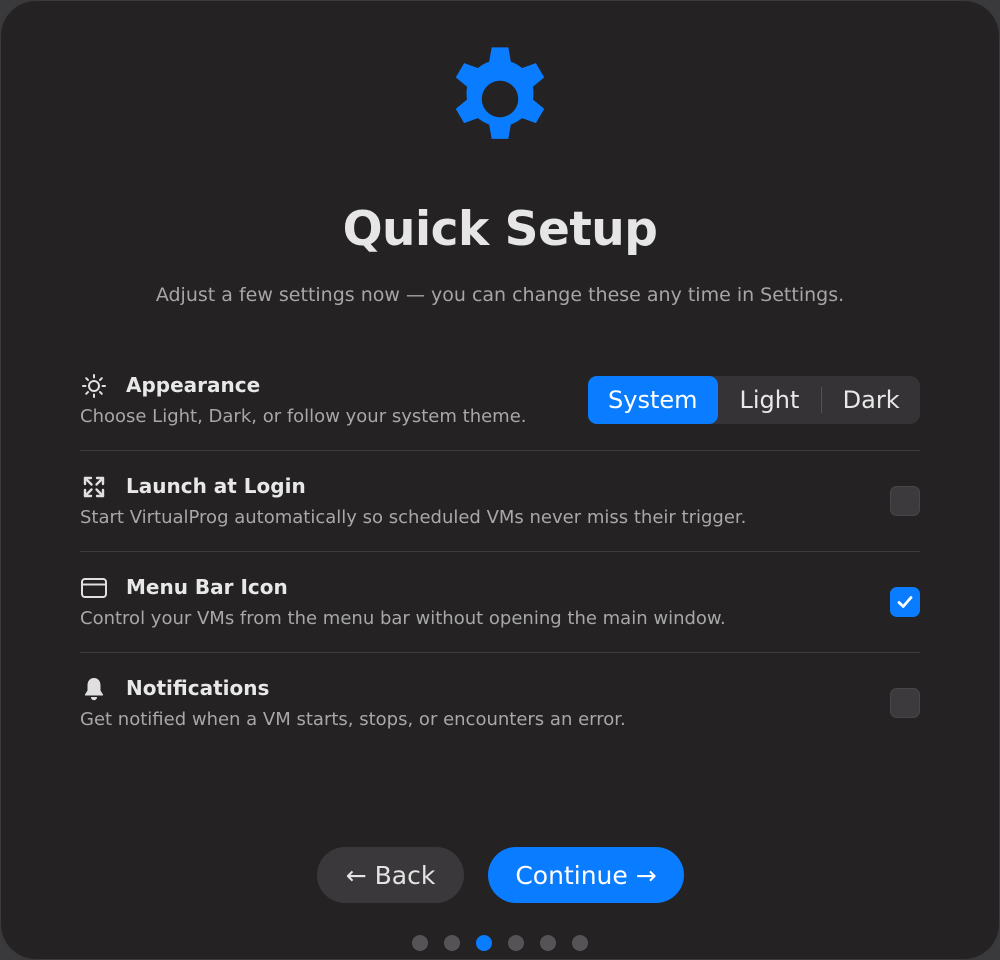 Image resolution: width=1000 pixels, height=960 pixels. I want to click on sun-icon, so click(94, 386).